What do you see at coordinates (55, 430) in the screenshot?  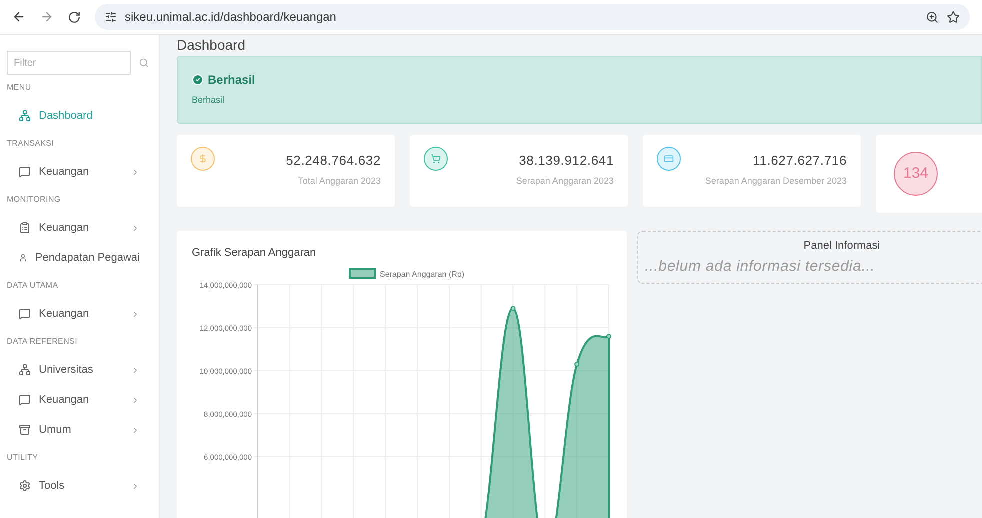 I see `sidebar-item-label: Umum` at bounding box center [55, 430].